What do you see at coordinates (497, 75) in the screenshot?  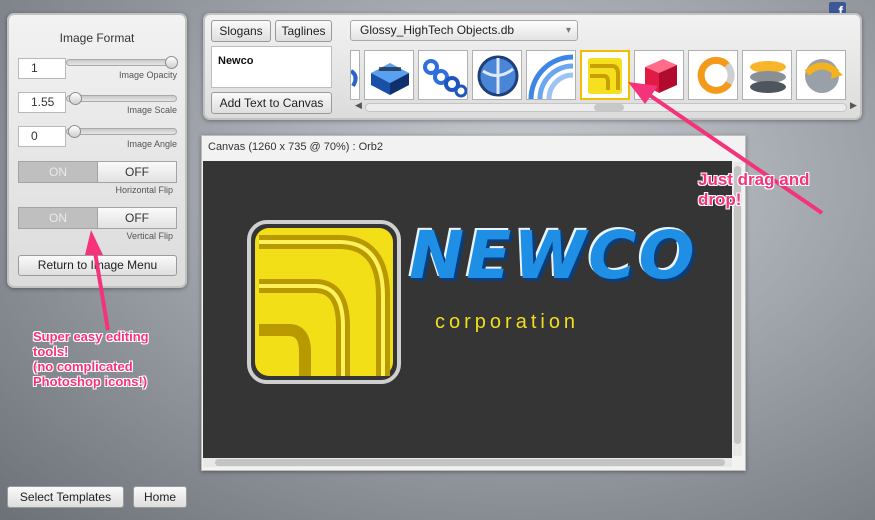 I see `globe-orb-icon` at bounding box center [497, 75].